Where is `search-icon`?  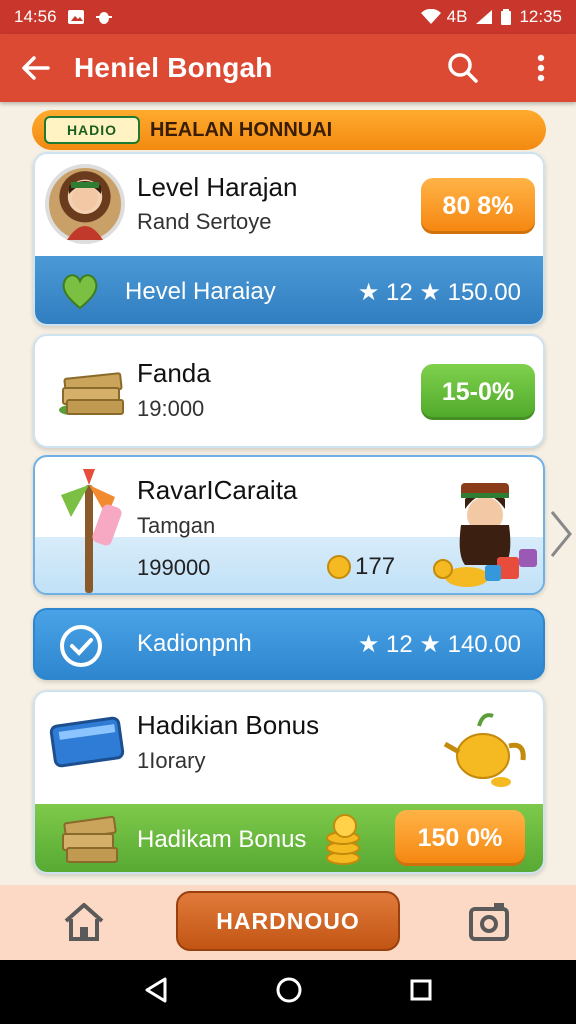
search-icon is located at coordinates (463, 68).